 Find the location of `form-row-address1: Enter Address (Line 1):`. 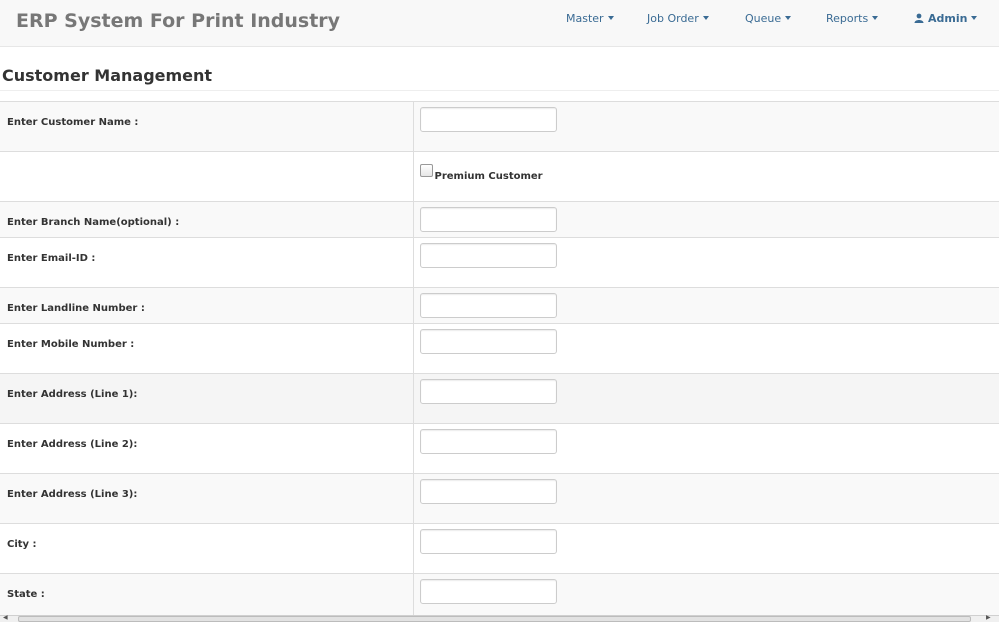

form-row-address1: Enter Address (Line 1): is located at coordinates (499, 398).